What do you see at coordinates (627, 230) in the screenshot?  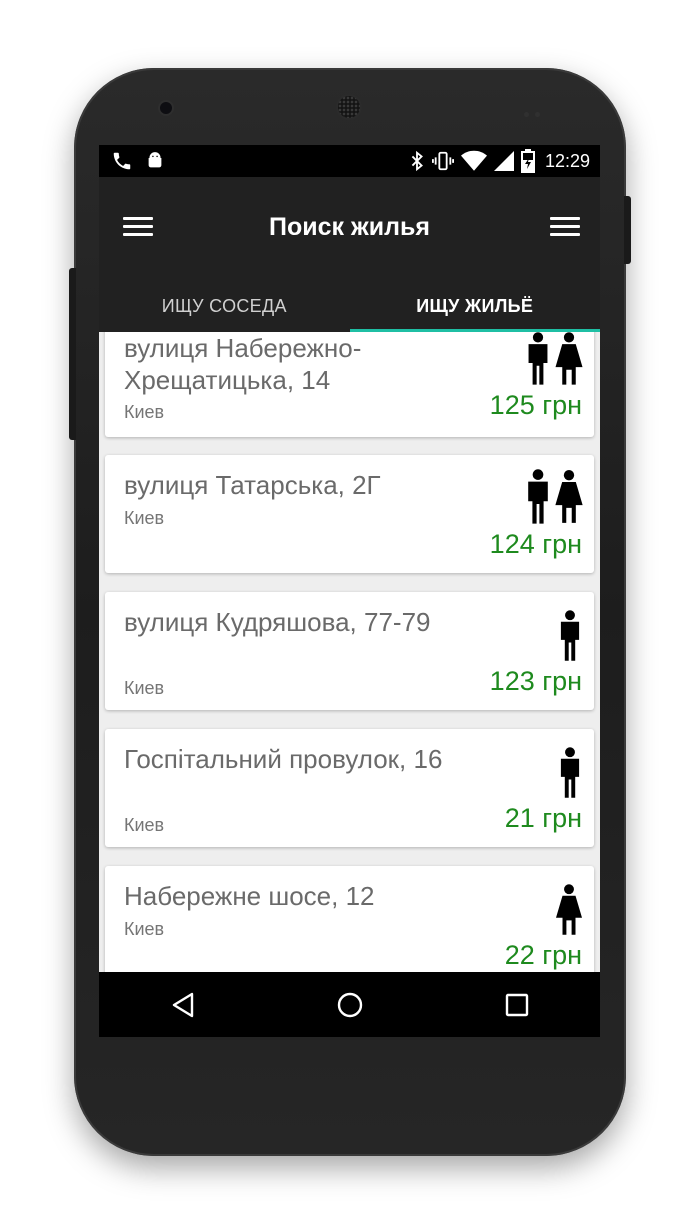 I see `power-button` at bounding box center [627, 230].